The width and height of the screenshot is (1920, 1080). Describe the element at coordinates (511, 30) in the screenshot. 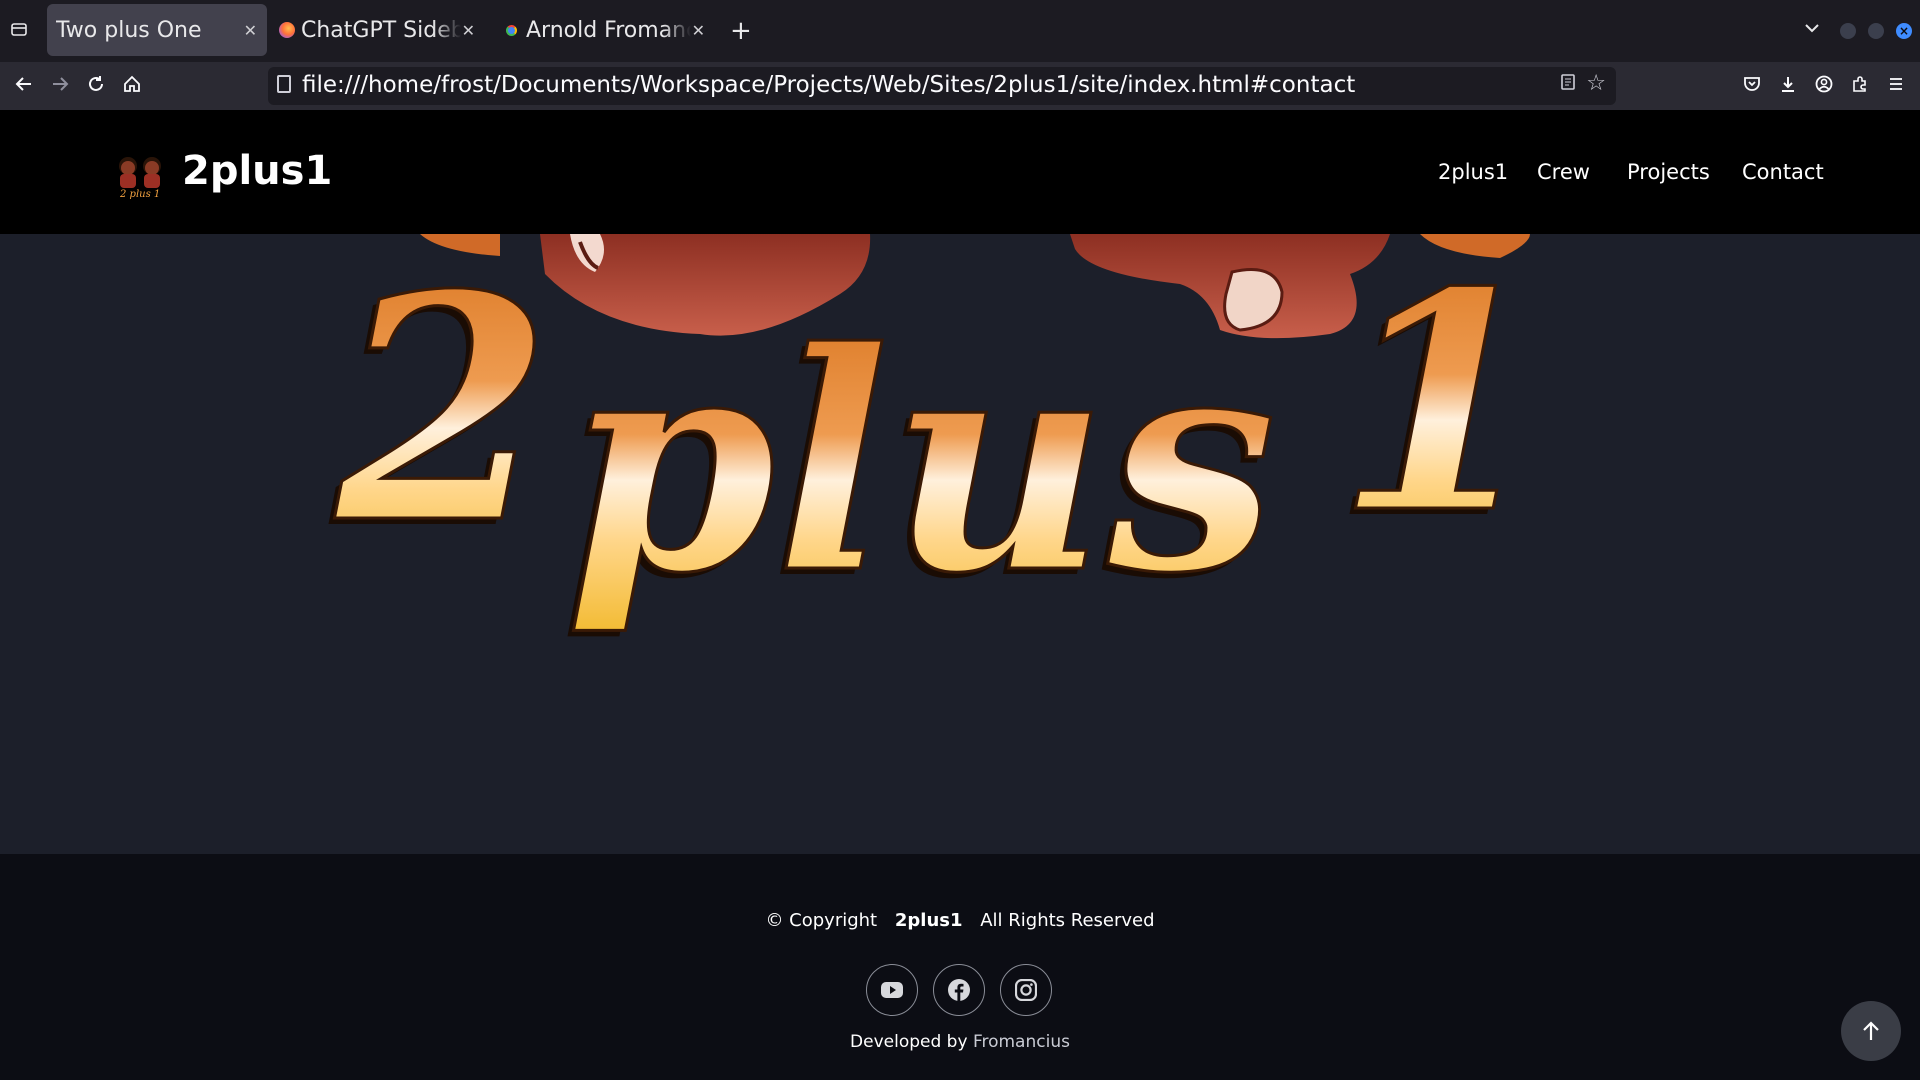

I see `site-favicon-icon` at that location.